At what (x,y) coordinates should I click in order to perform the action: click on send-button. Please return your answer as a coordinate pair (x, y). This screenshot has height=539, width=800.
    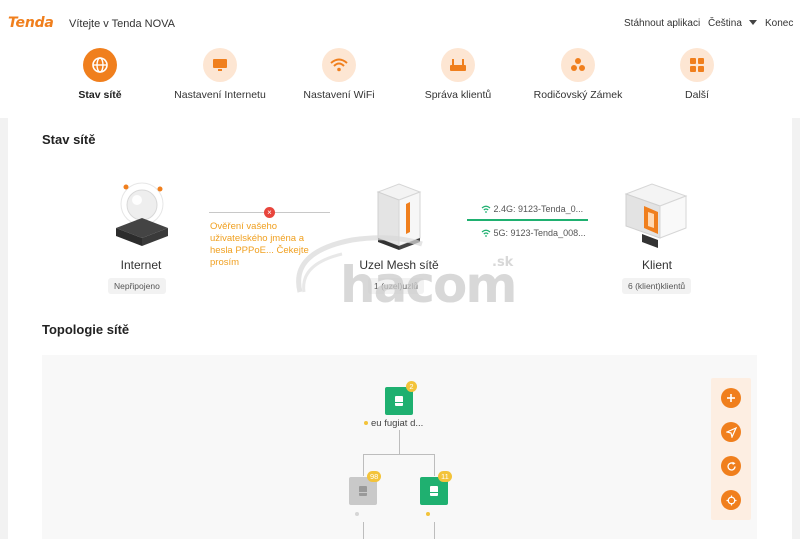
    Looking at the image, I should click on (731, 432).